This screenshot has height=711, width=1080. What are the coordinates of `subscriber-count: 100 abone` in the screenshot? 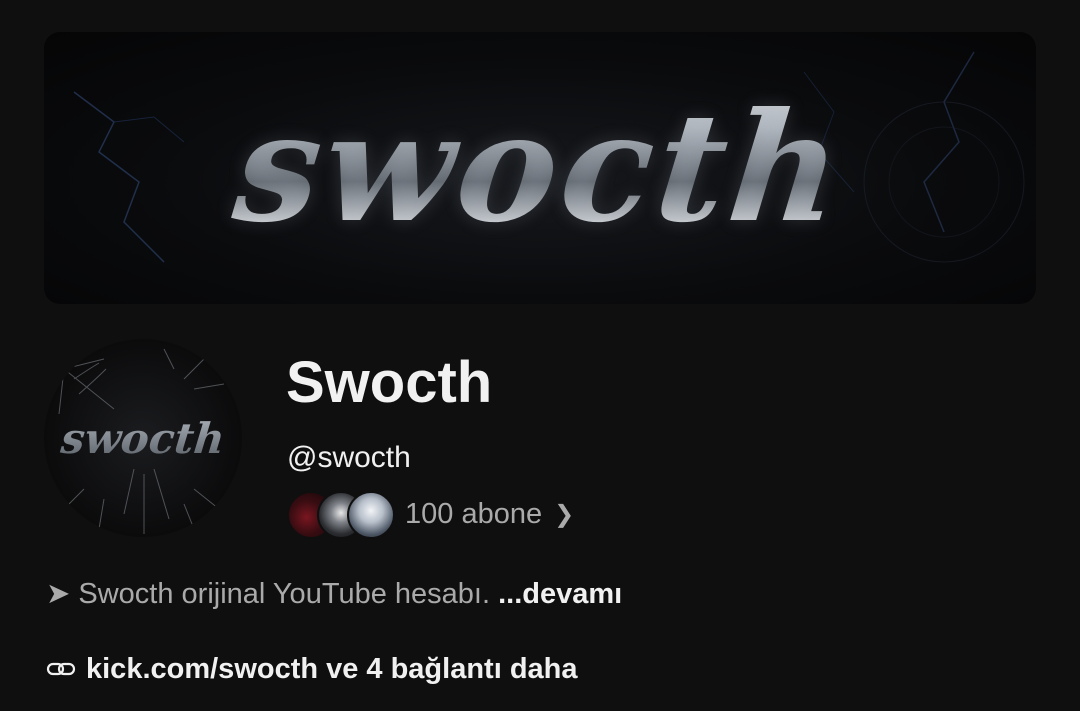 It's located at (474, 513).